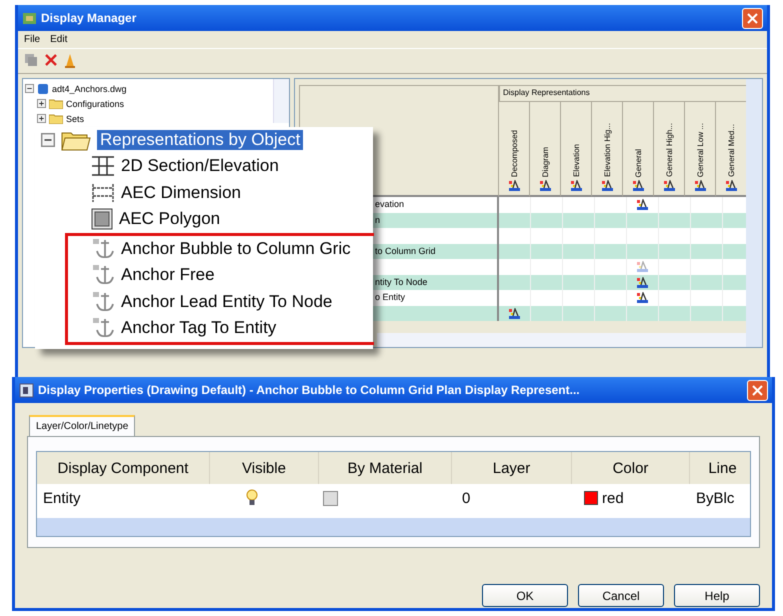 This screenshot has width=783, height=616. Describe the element at coordinates (95, 103) in the screenshot. I see `tree-item: Configurations` at that location.